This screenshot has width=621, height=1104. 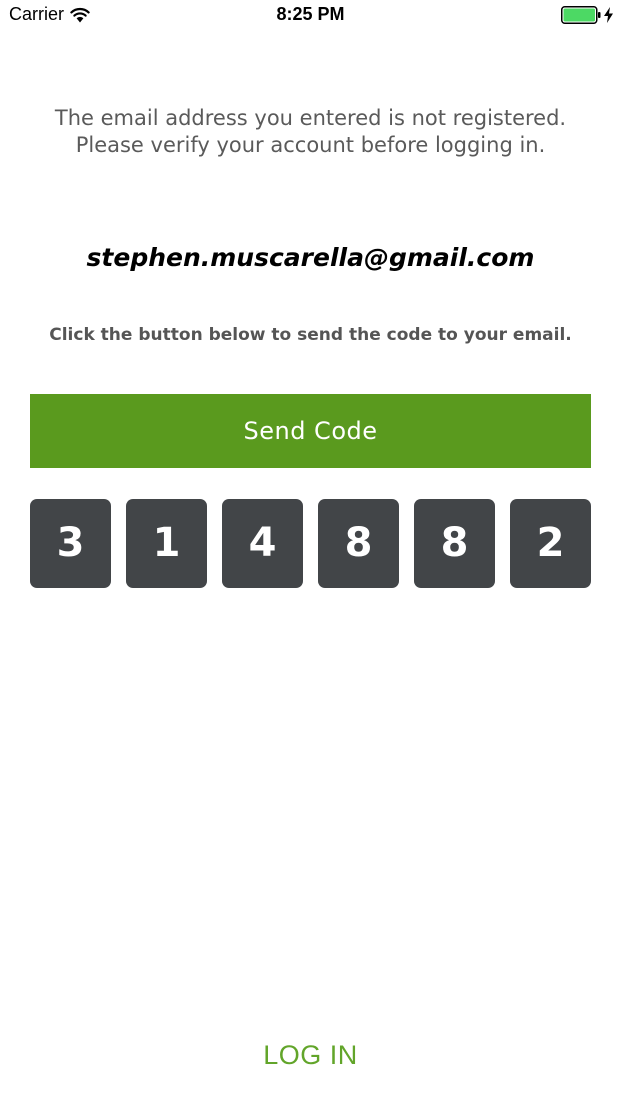 I want to click on status-bar: Carrier 8:25 PM, so click(x=310, y=16).